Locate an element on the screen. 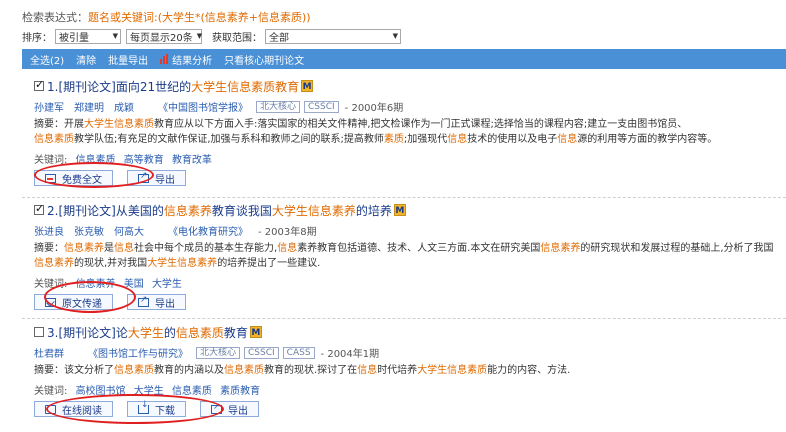 This screenshot has height=432, width=786. button-label: 在线阅读 is located at coordinates (82, 411).